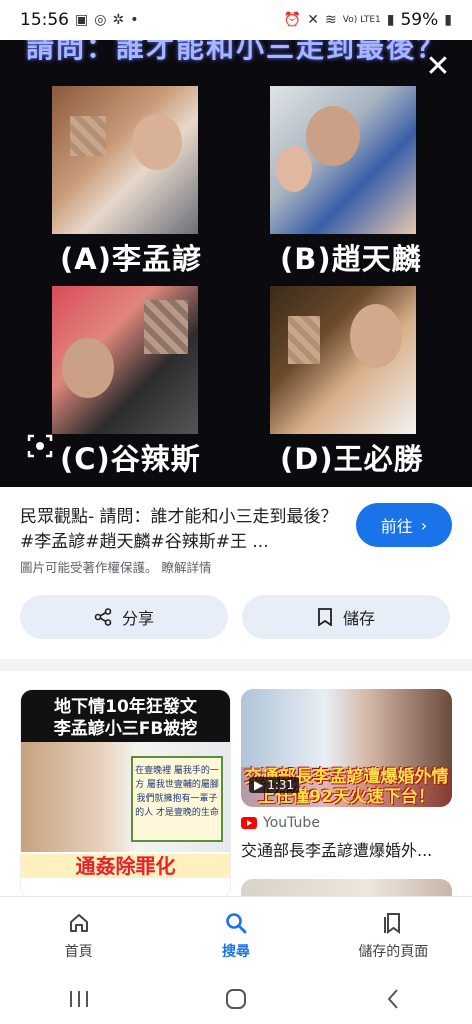 Image resolution: width=472 pixels, height=1024 pixels. Describe the element at coordinates (236, 20) in the screenshot. I see `status-bar: 15:56 ▣ ◎ ✲ • ⏰ ✕ ≋ Vo) LTE1 ▮ 59% ▮` at that location.